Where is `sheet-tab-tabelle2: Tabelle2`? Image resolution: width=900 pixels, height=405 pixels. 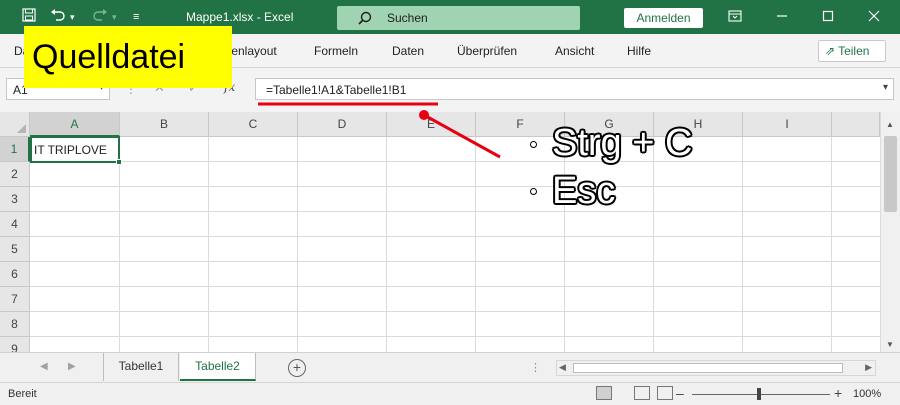 sheet-tab-tabelle2: Tabelle2 is located at coordinates (218, 367).